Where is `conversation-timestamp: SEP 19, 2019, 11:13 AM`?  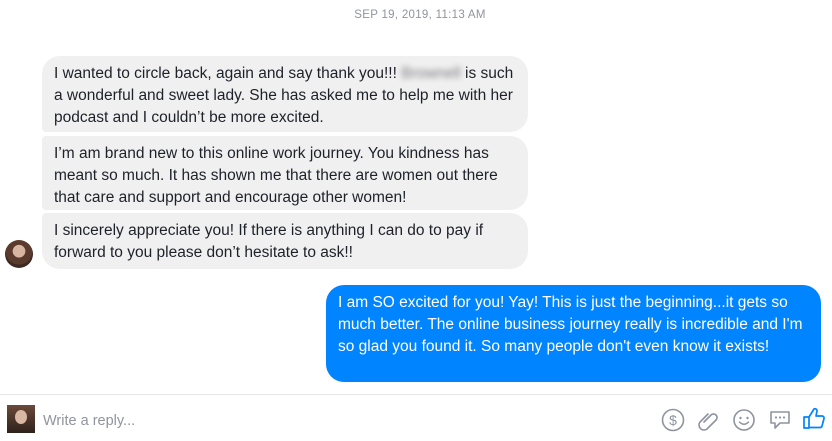
conversation-timestamp: SEP 19, 2019, 11:13 AM is located at coordinates (420, 15).